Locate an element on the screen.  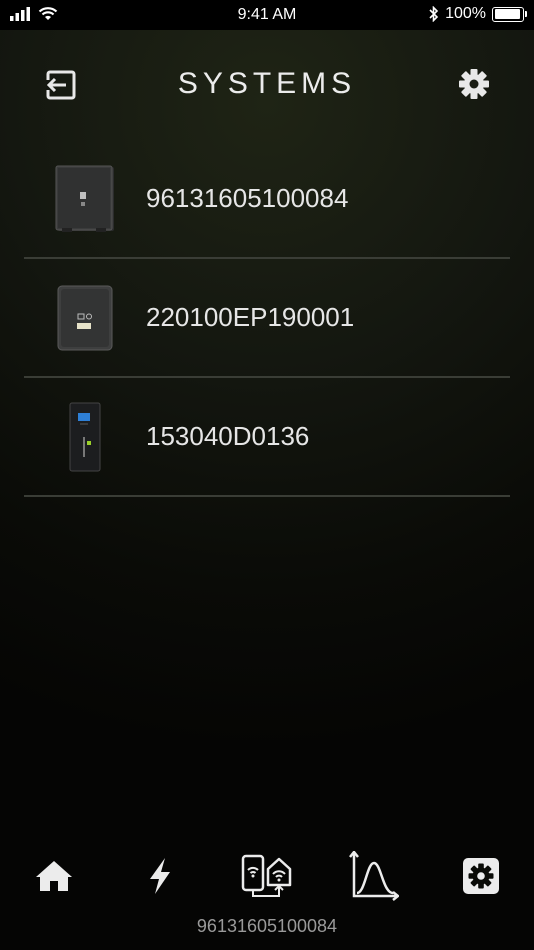
settings-button is located at coordinates (474, 84).